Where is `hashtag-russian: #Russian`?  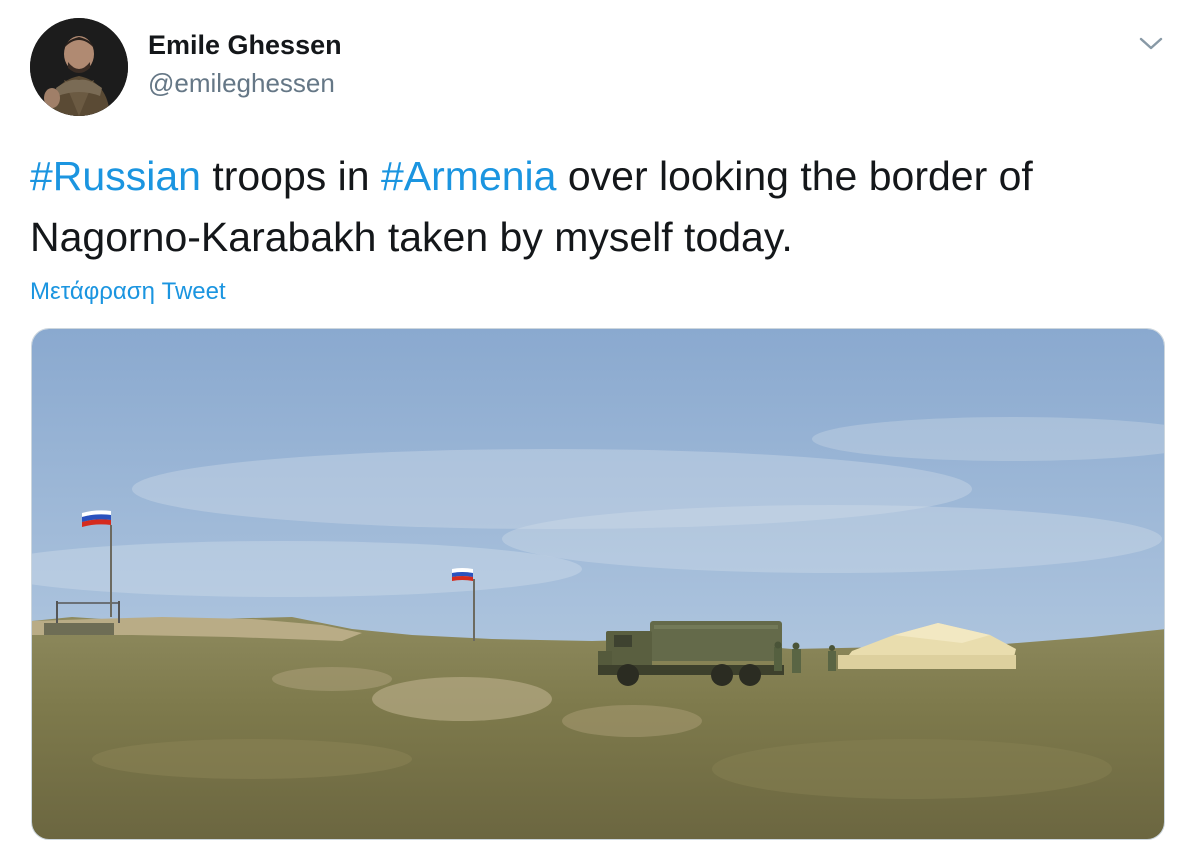
hashtag-russian: #Russian is located at coordinates (115, 176).